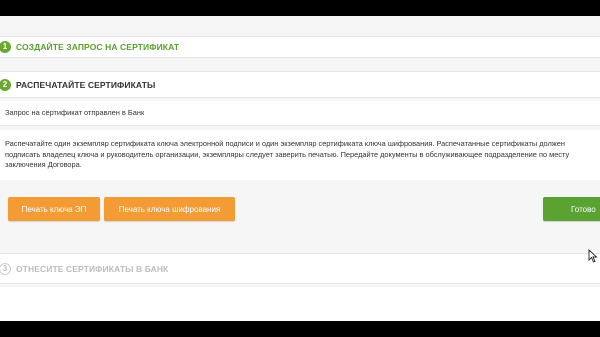 The height and width of the screenshot is (337, 600). I want to click on step-3-number: 3, so click(5, 268).